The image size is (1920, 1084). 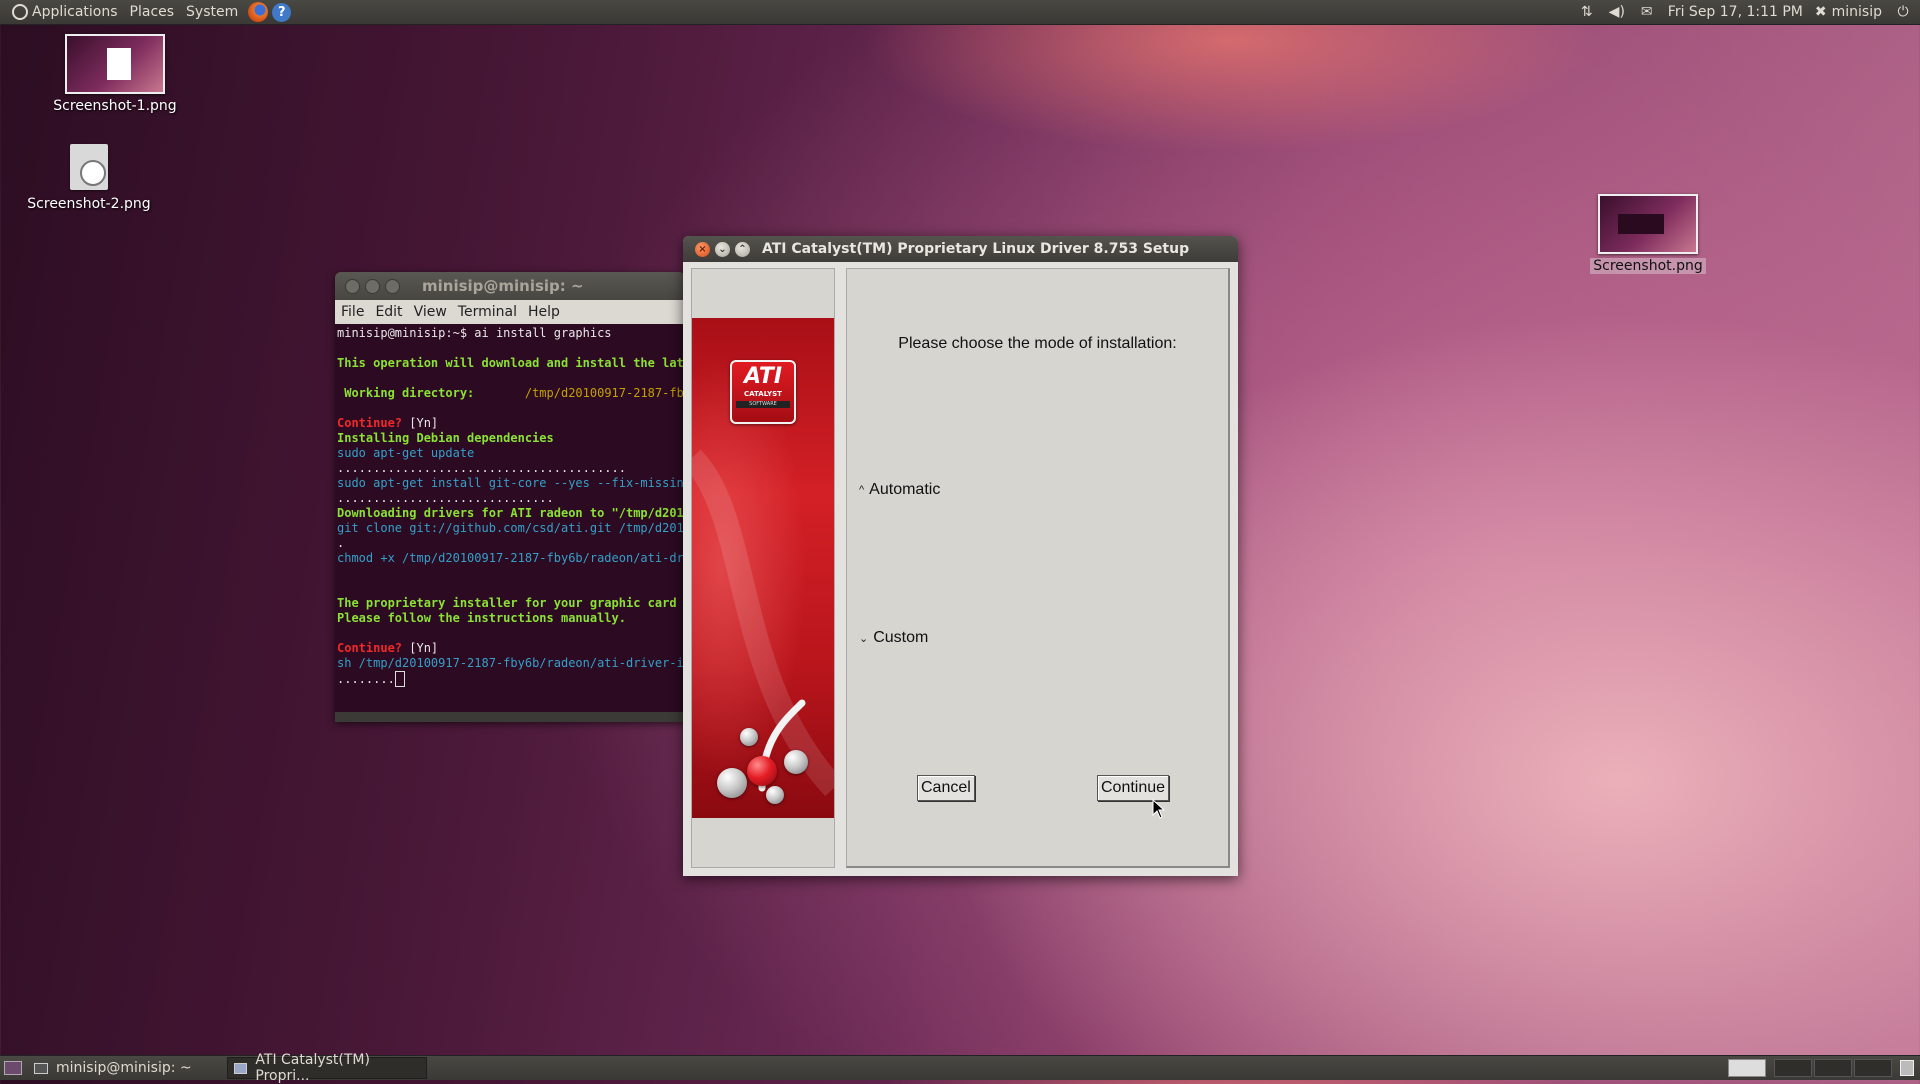 What do you see at coordinates (1820, 12) in the screenshot?
I see `user-status-icon: ✖` at bounding box center [1820, 12].